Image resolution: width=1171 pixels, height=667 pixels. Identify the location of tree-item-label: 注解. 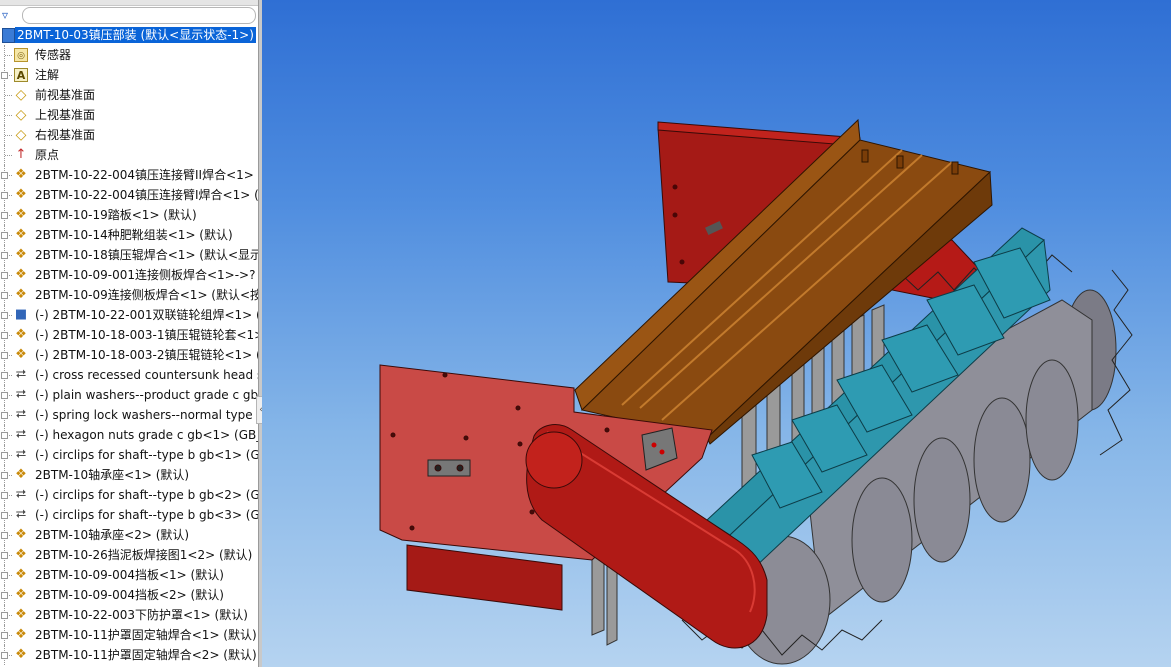
(47, 75).